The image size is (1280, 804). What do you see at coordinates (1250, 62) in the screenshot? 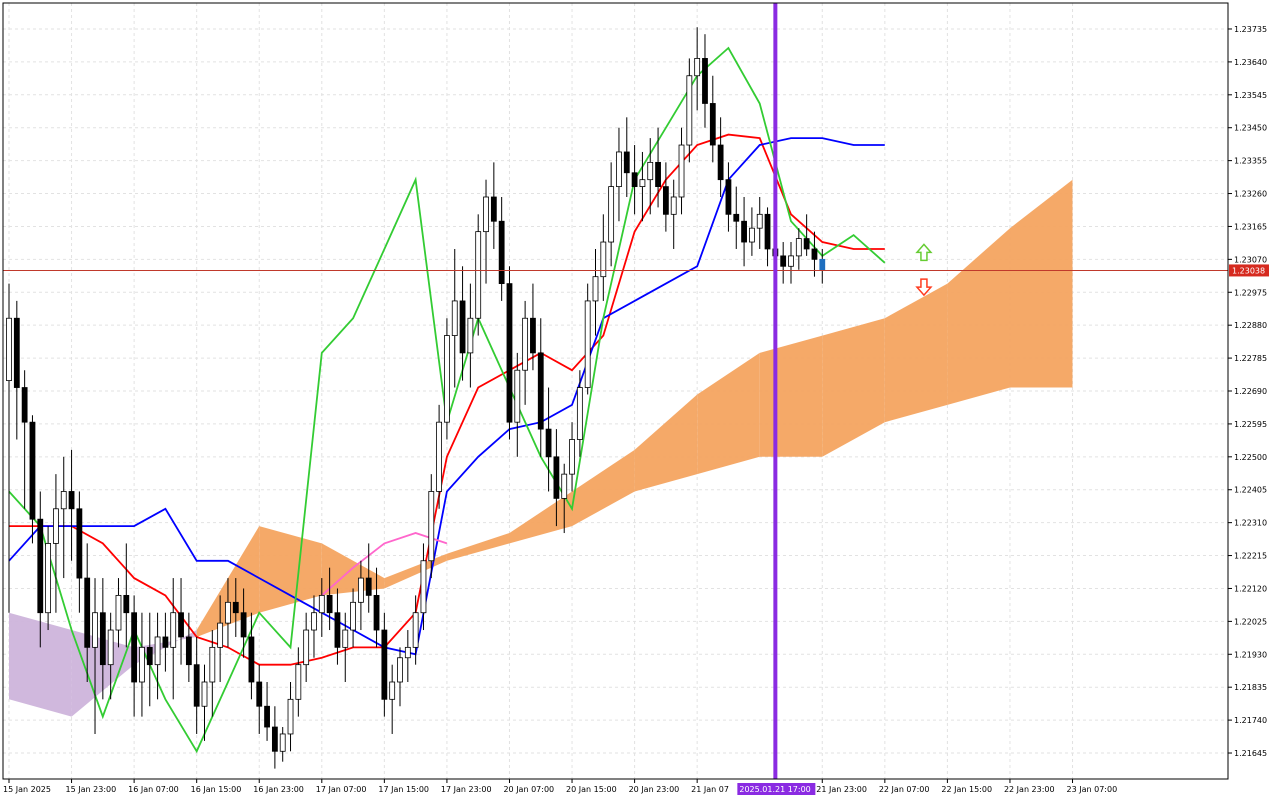
I see `price-tick-label: 1.23640` at bounding box center [1250, 62].